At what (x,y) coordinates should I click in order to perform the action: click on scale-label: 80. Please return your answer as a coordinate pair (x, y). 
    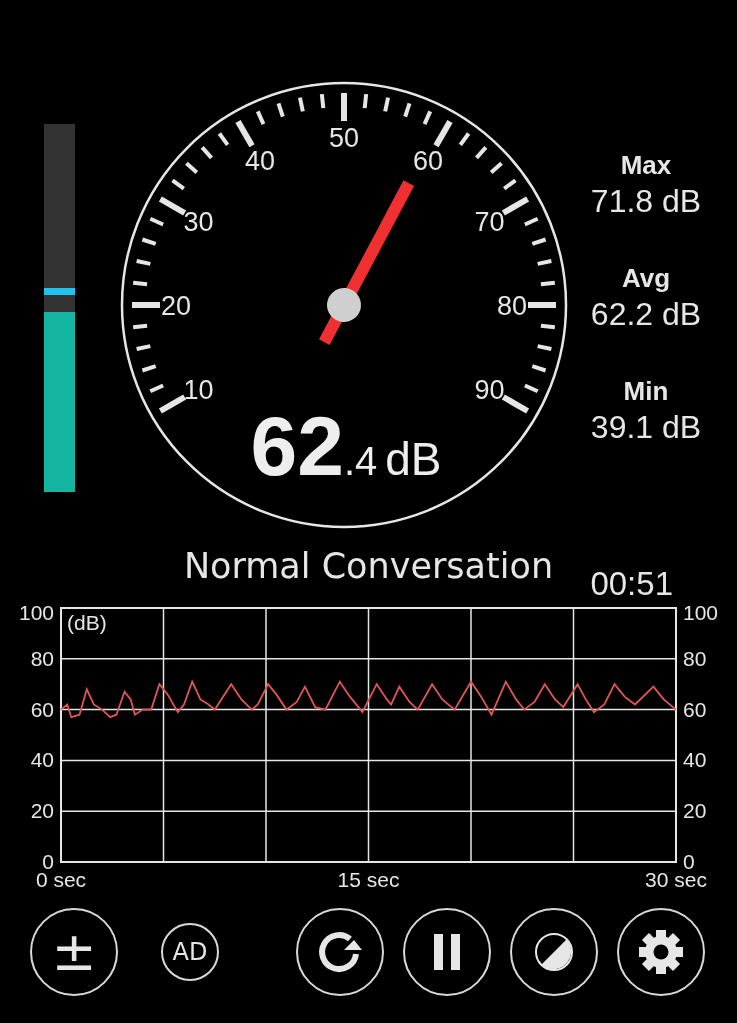
    Looking at the image, I should click on (512, 306).